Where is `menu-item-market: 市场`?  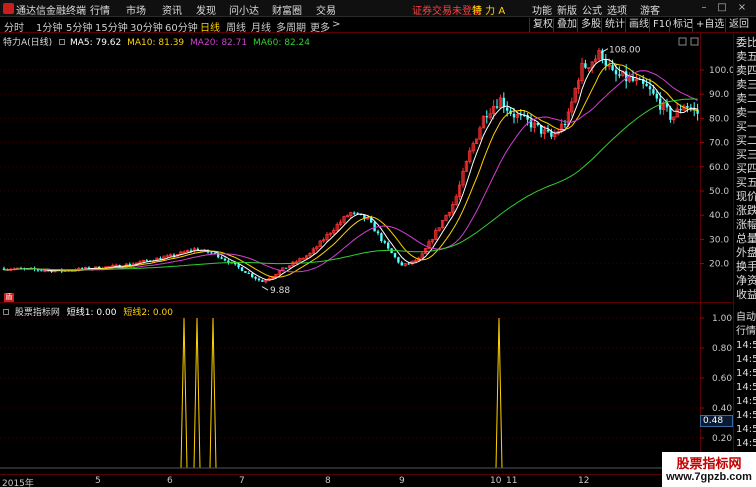 menu-item-market: 市场 is located at coordinates (136, 9).